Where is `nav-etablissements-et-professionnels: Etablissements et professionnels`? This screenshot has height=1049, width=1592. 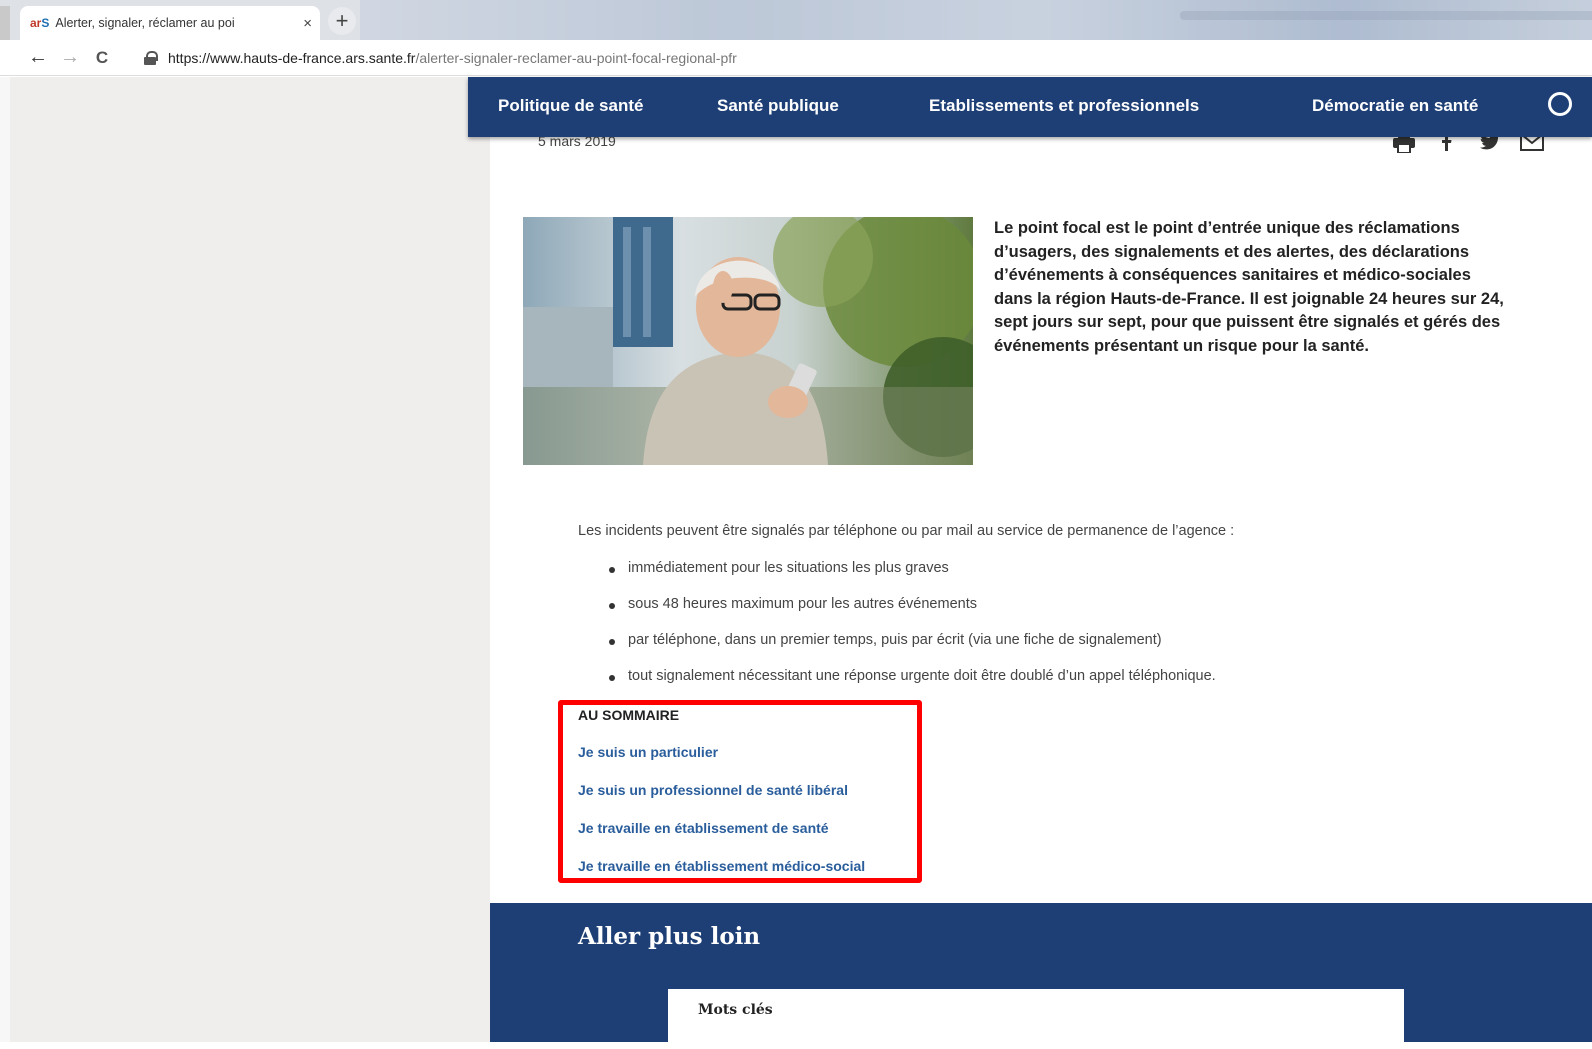 nav-etablissements-et-professionnels: Etablissements et professionnels is located at coordinates (1064, 106).